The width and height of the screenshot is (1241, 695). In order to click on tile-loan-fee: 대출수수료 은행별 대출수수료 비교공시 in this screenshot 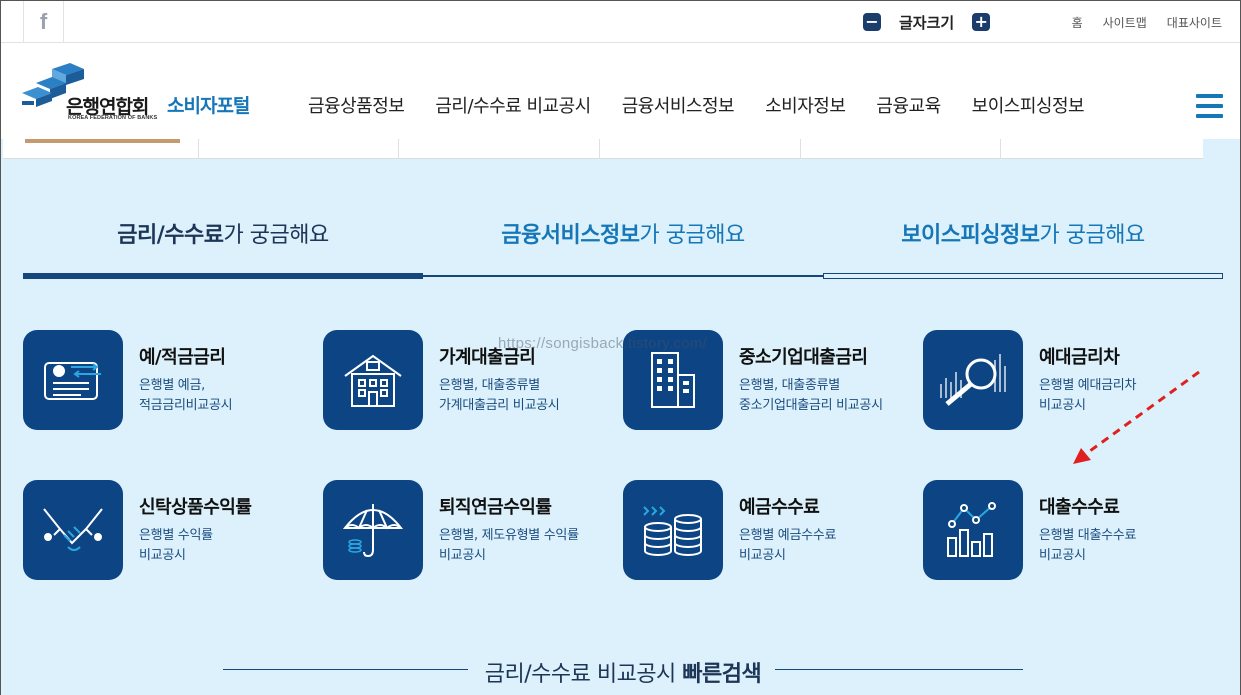, I will do `click(1073, 530)`.